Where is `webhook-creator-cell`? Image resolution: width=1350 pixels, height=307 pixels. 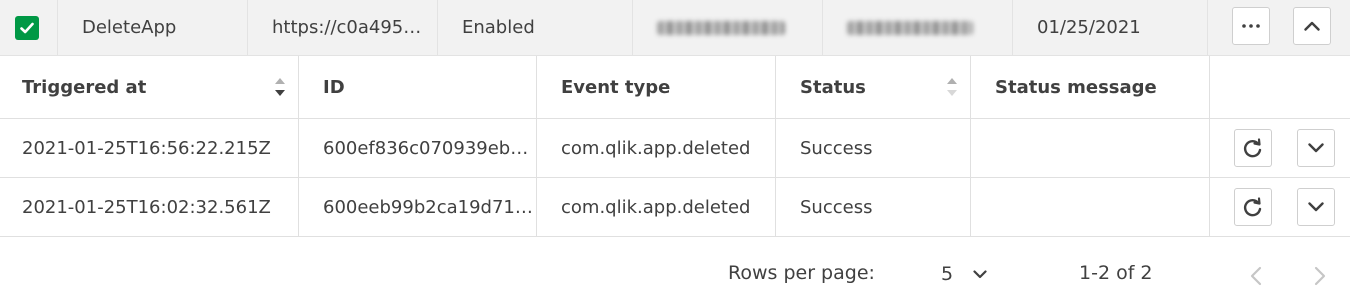
webhook-creator-cell is located at coordinates (918, 27).